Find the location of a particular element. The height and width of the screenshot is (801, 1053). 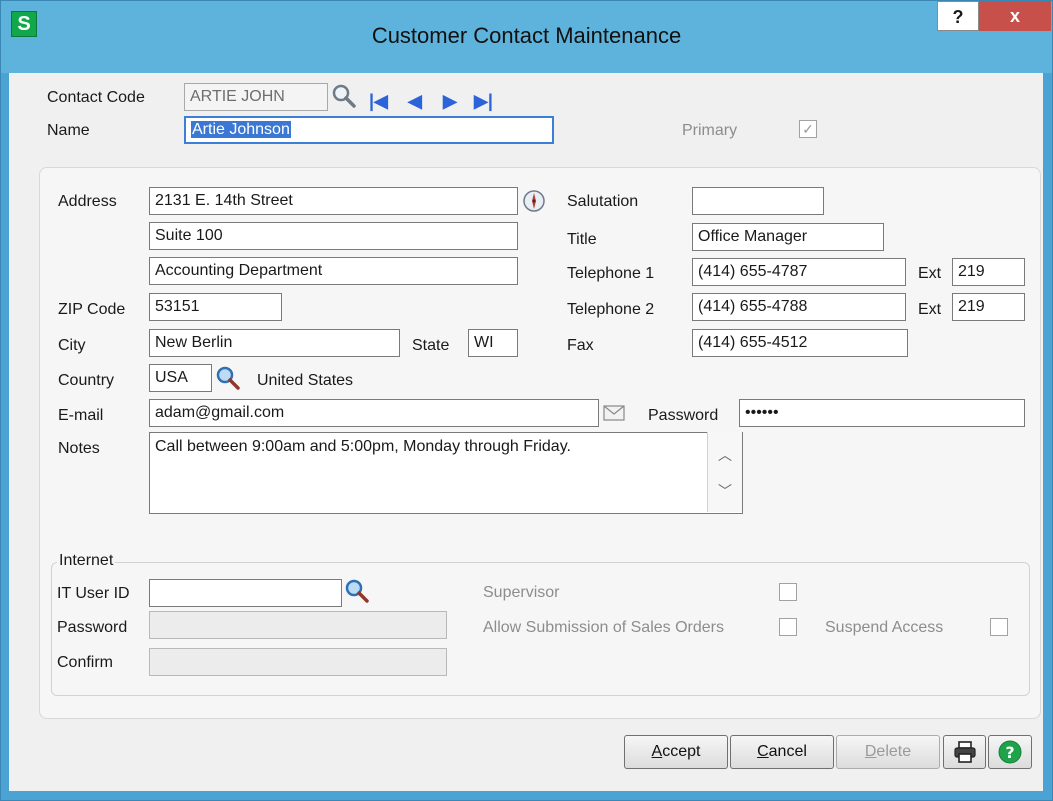

compass-icon is located at coordinates (534, 201).